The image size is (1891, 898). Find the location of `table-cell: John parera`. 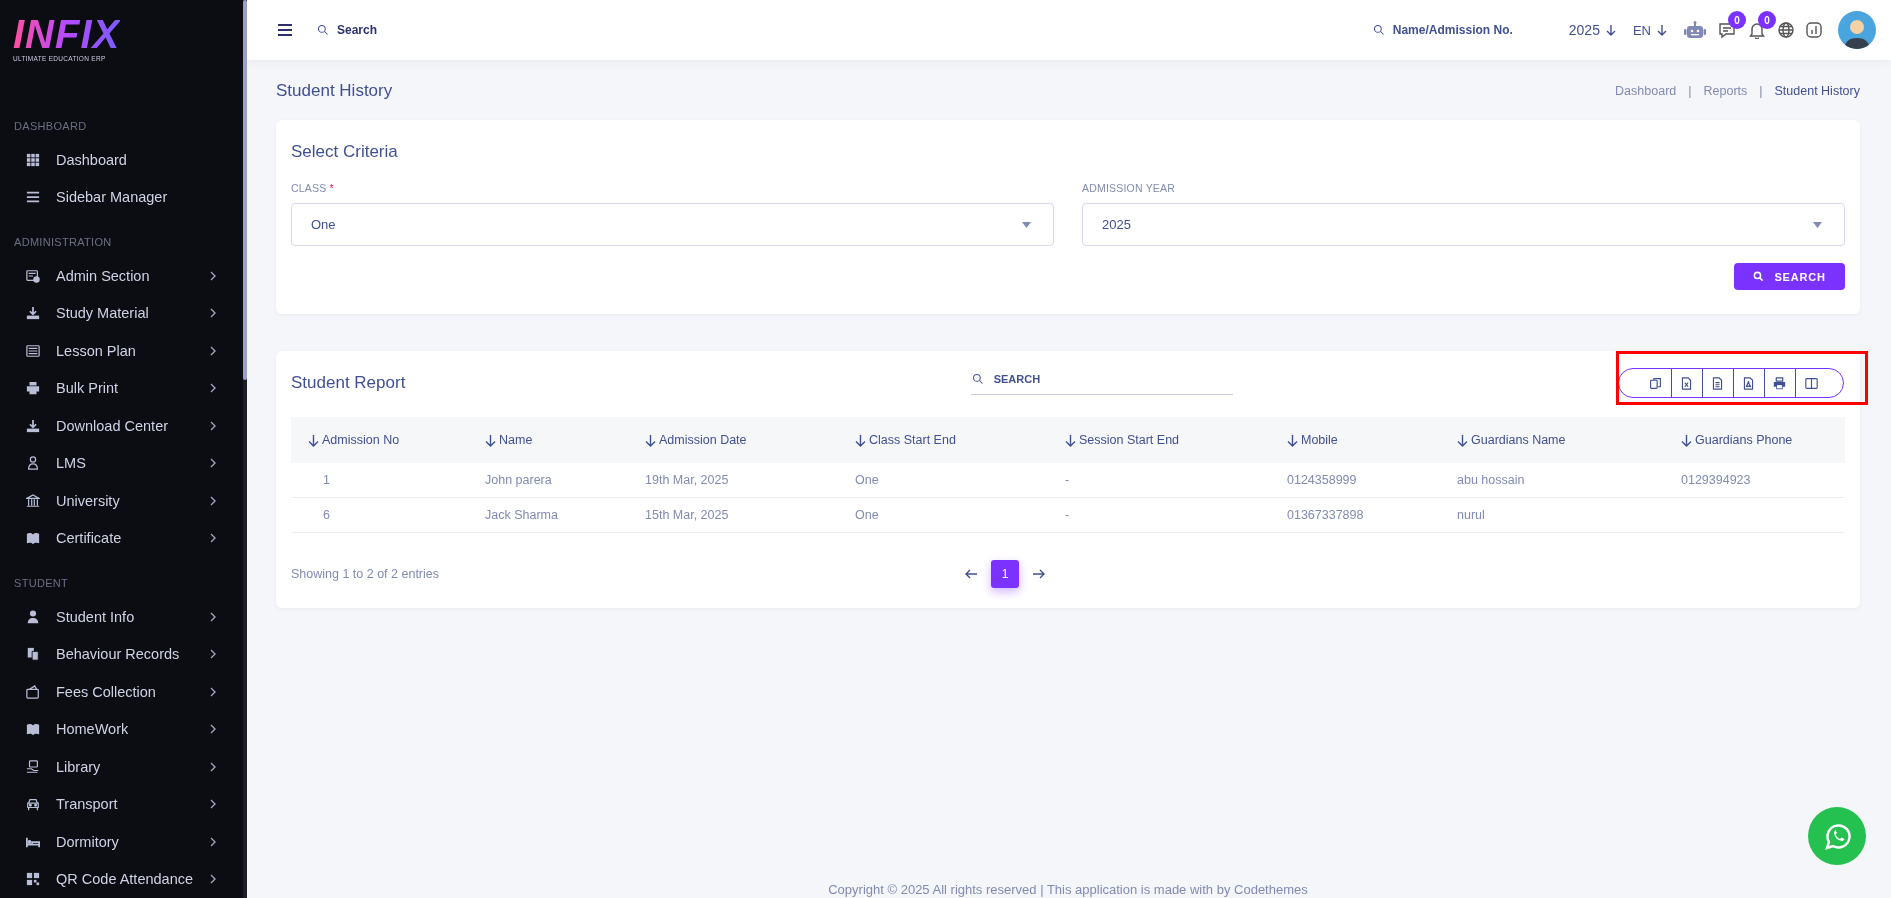

table-cell: John parera is located at coordinates (518, 480).